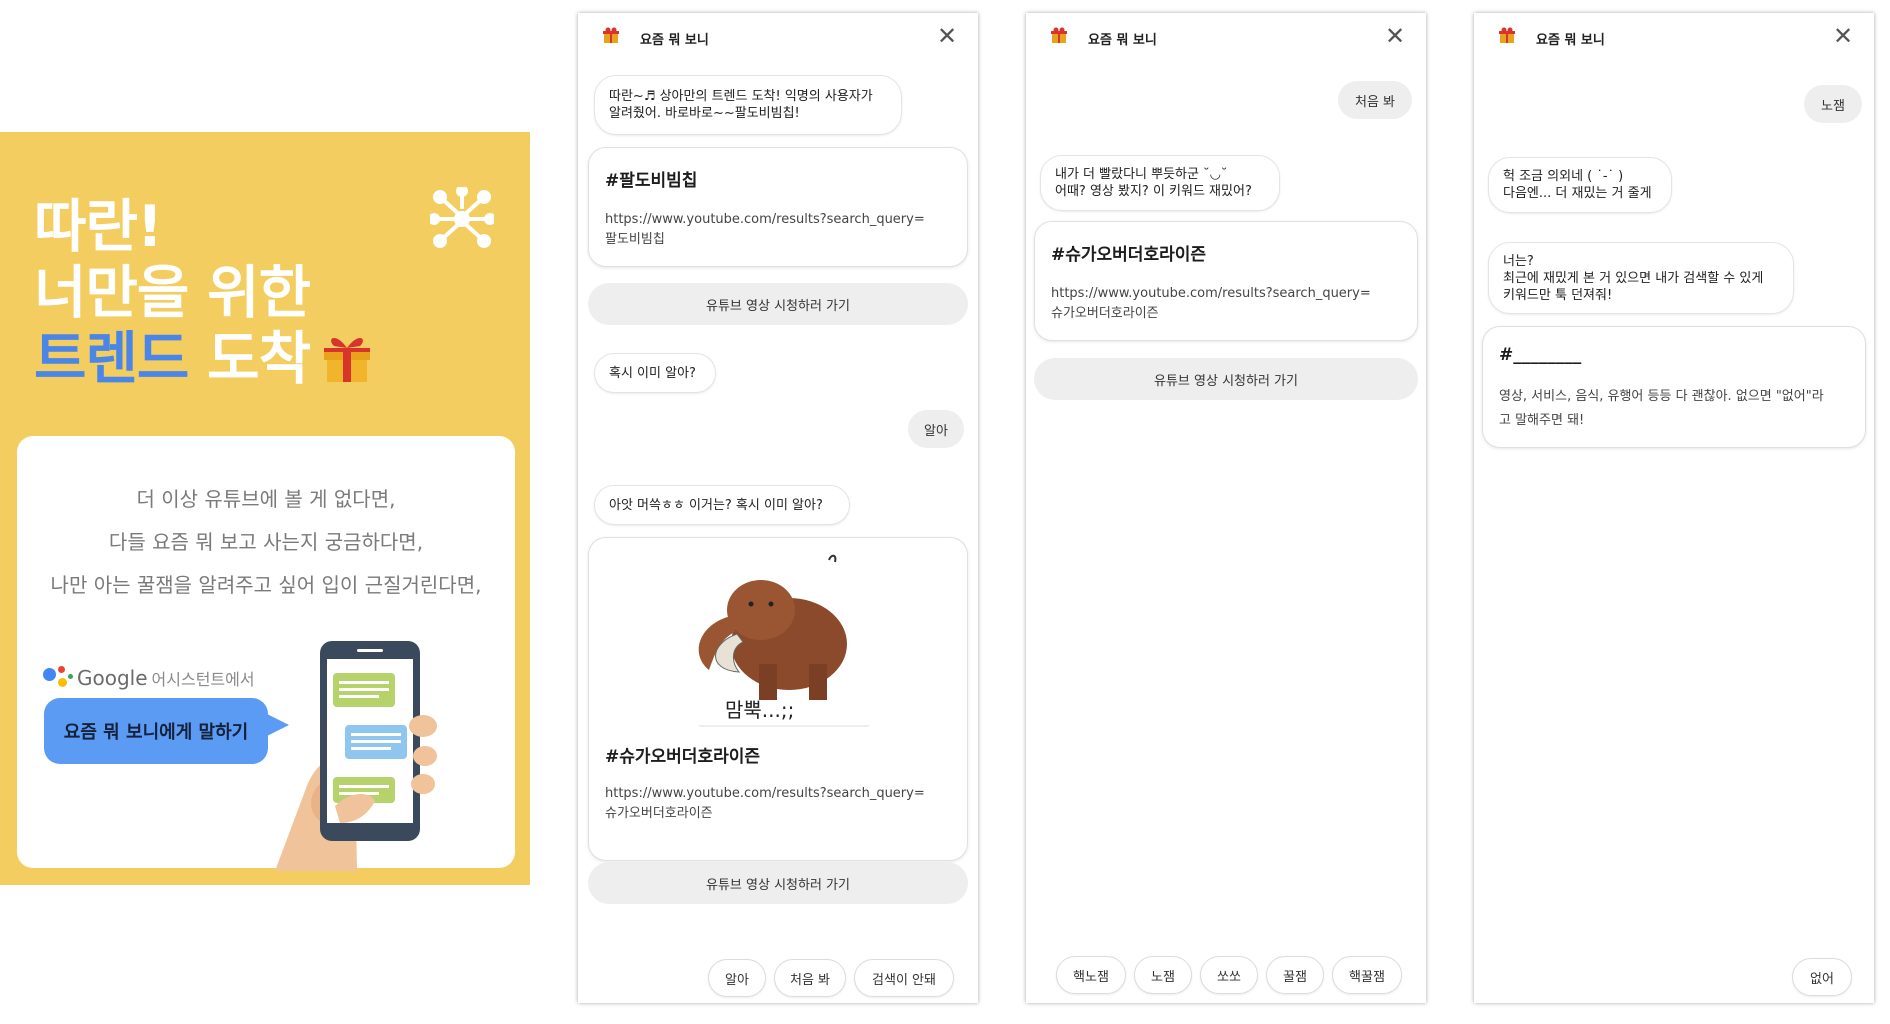 The image size is (1890, 1024). Describe the element at coordinates (1375, 100) in the screenshot. I see `user-message: 처음 봐` at that location.